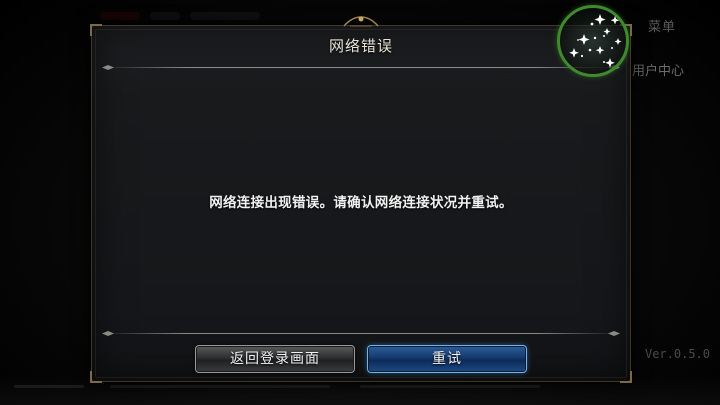  What do you see at coordinates (190, 16) in the screenshot?
I see `background-header-decoration` at bounding box center [190, 16].